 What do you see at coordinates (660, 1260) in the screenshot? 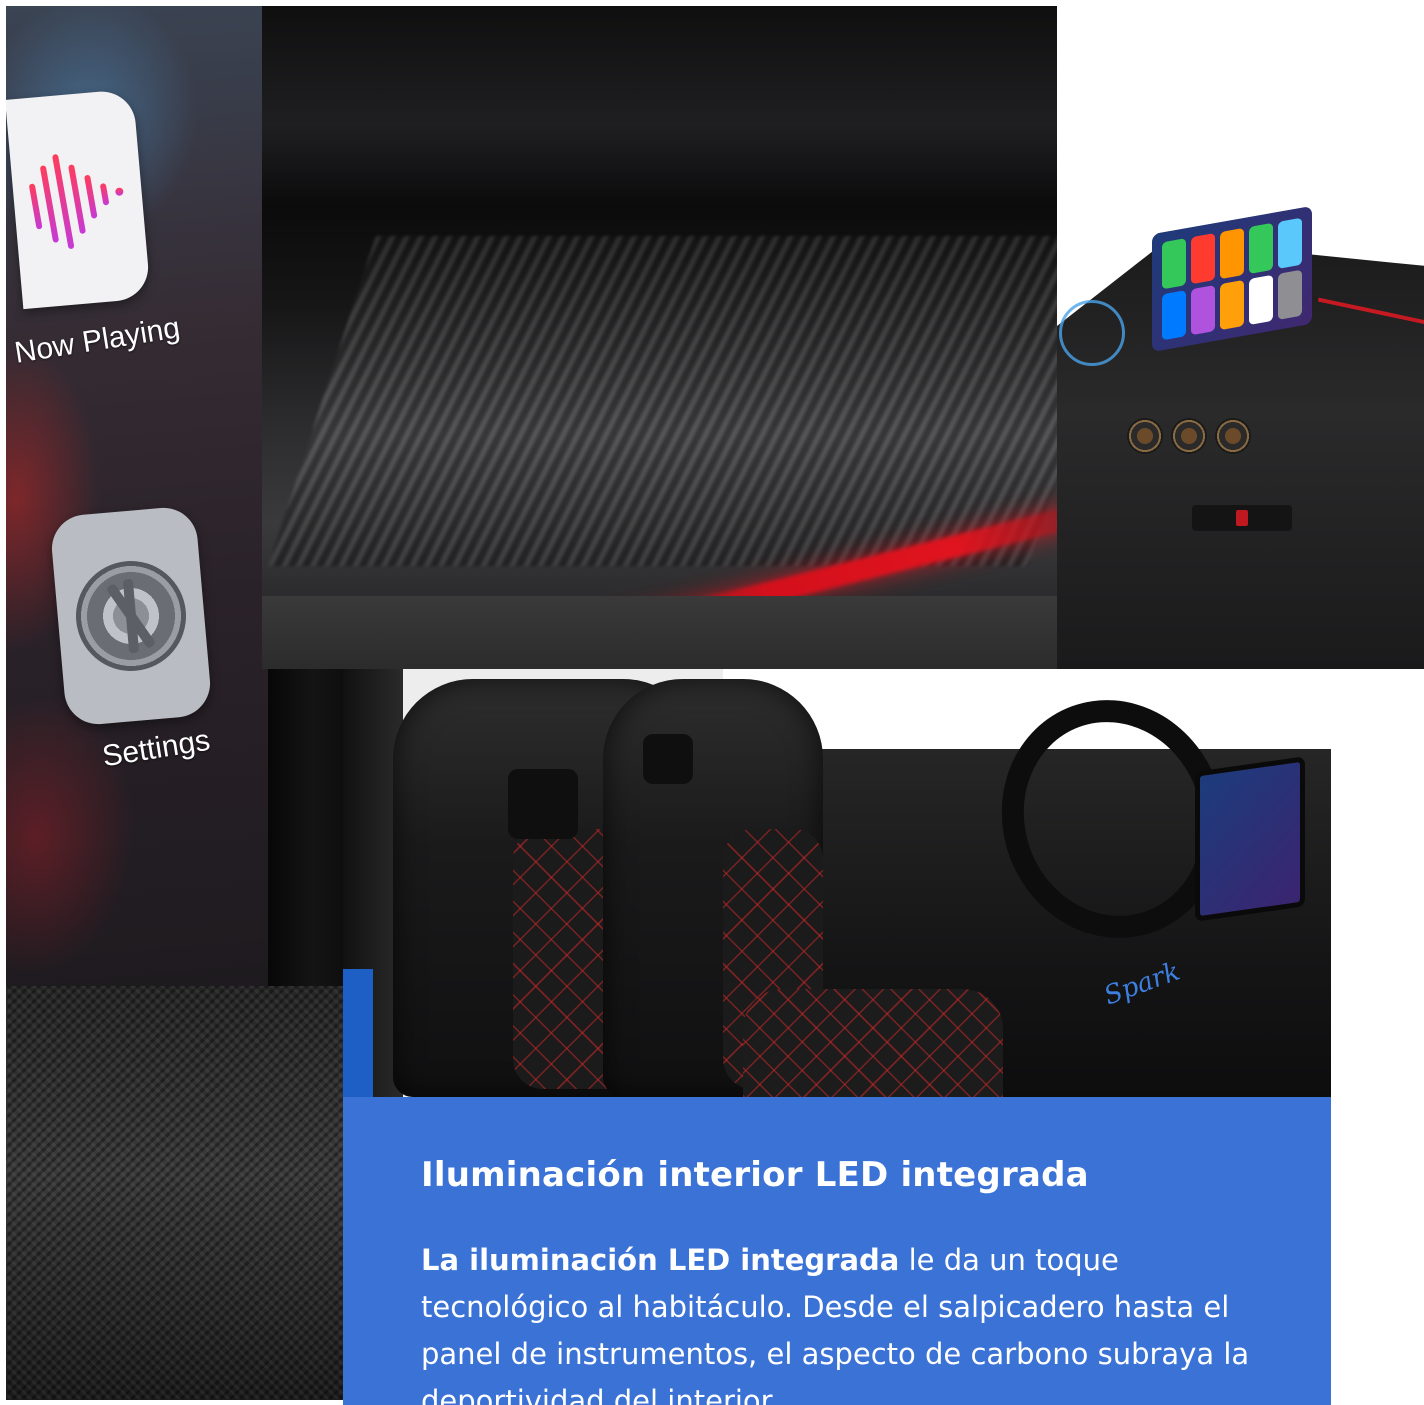
I see `feature-description-lead: La iluminación LED integrada` at bounding box center [660, 1260].